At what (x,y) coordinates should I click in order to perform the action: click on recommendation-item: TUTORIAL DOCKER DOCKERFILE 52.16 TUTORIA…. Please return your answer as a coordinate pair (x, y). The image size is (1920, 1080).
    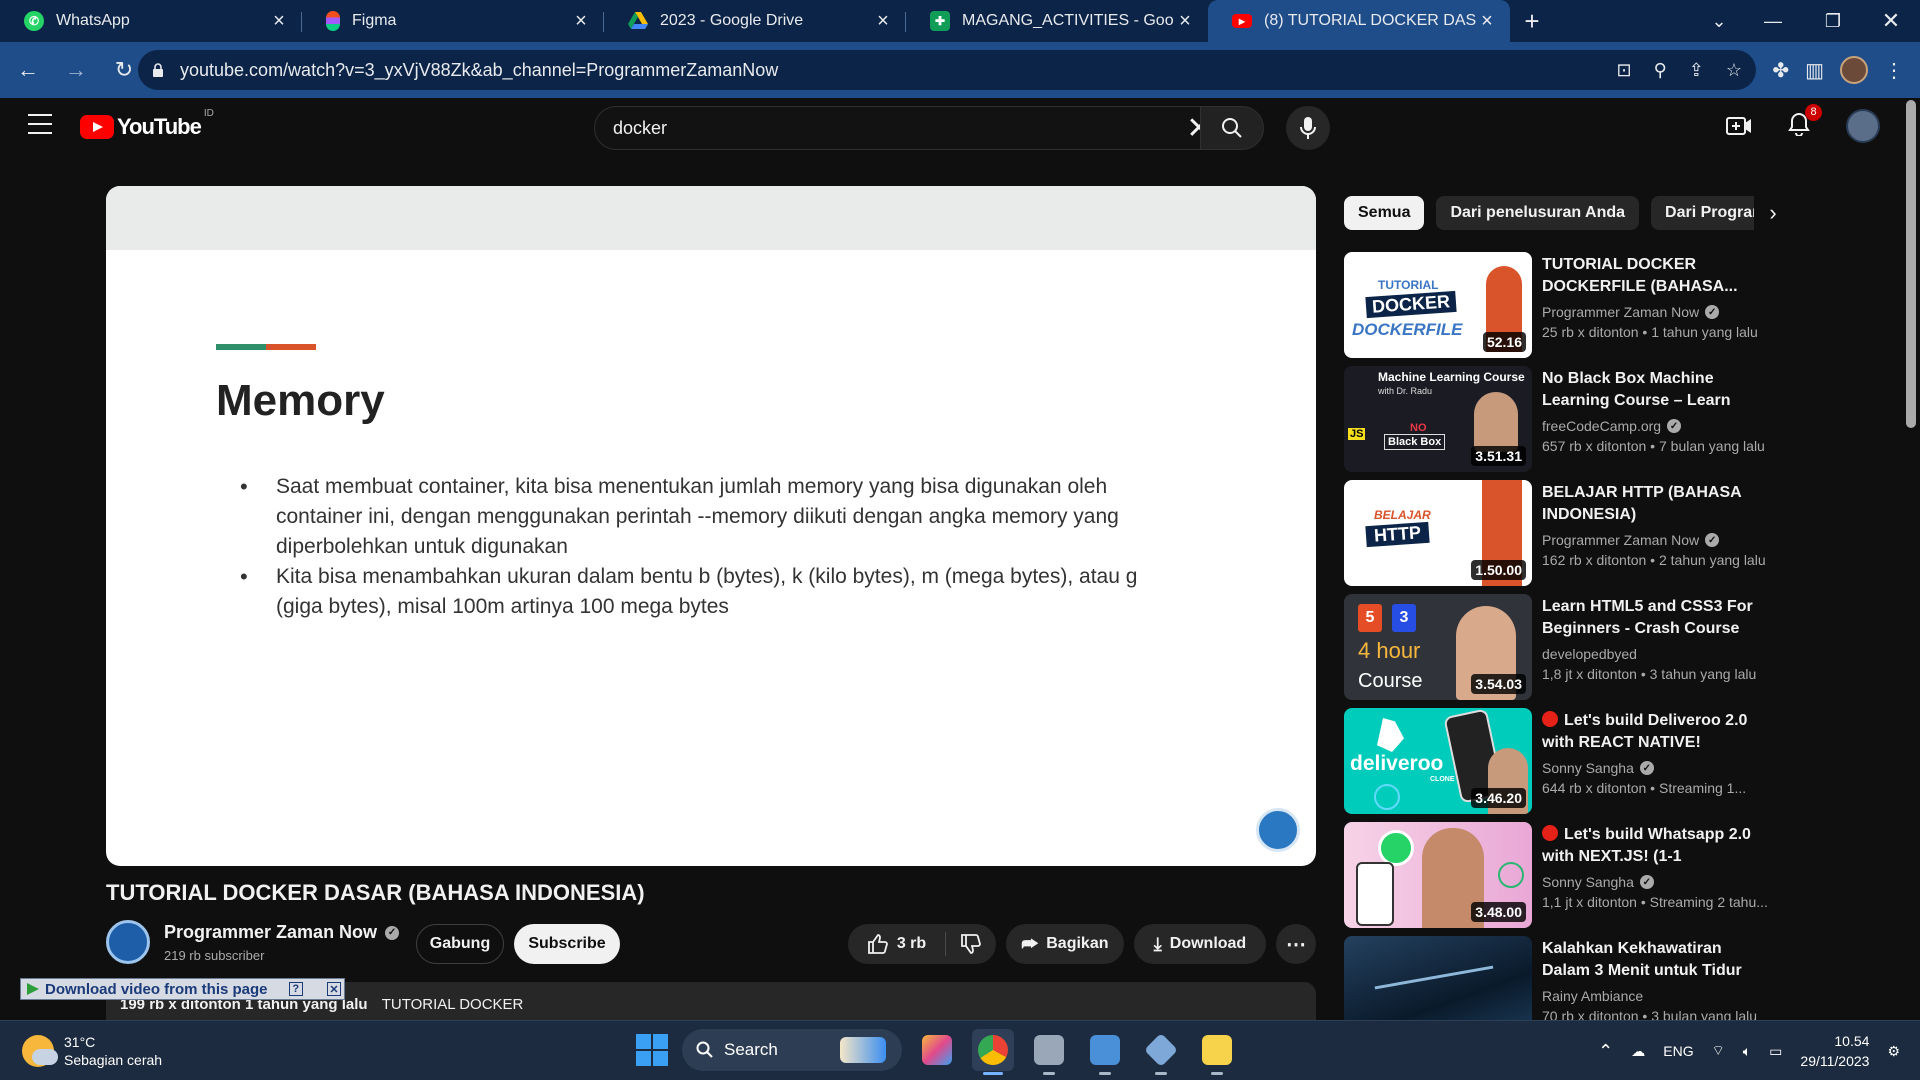
    Looking at the image, I should click on (1559, 305).